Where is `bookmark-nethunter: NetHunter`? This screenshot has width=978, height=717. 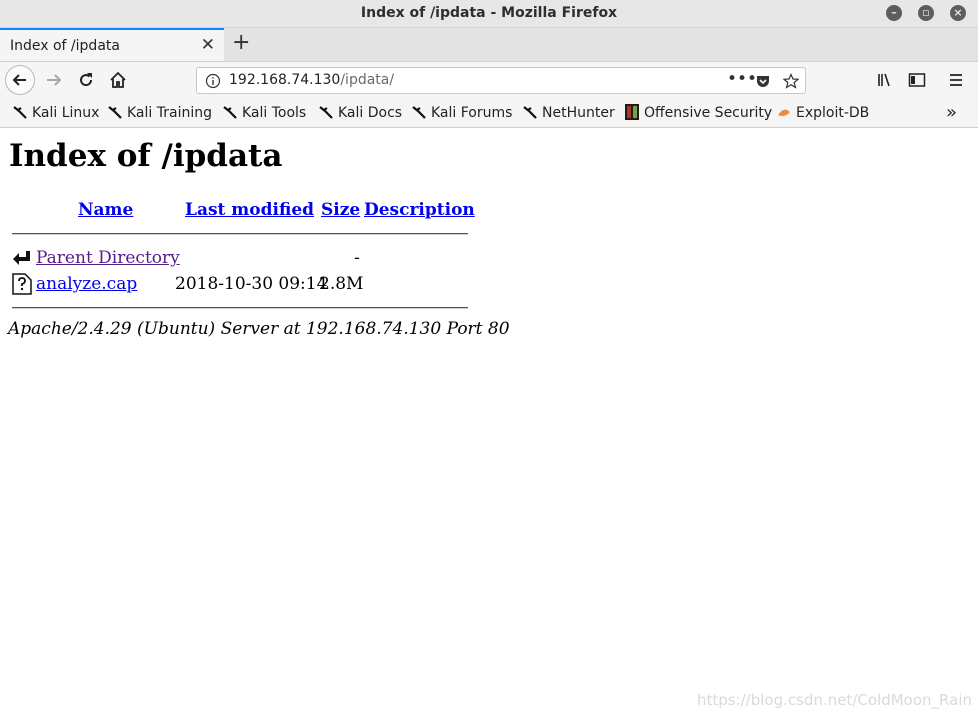
bookmark-nethunter: NetHunter is located at coordinates (568, 112).